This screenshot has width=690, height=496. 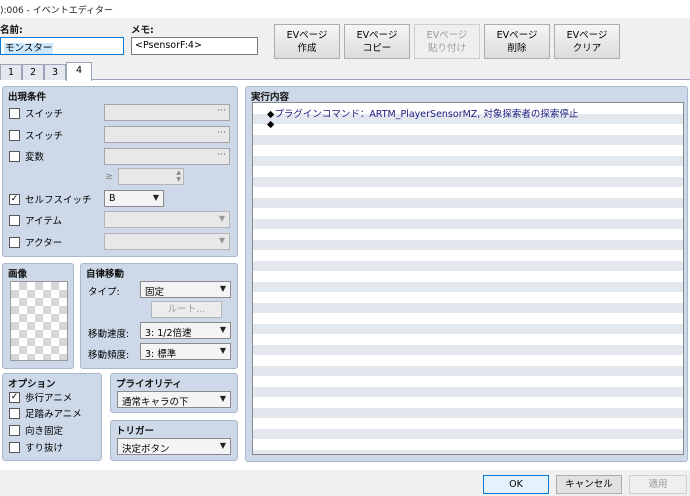 I want to click on actor-checkbox: アクター, so click(x=35, y=242).